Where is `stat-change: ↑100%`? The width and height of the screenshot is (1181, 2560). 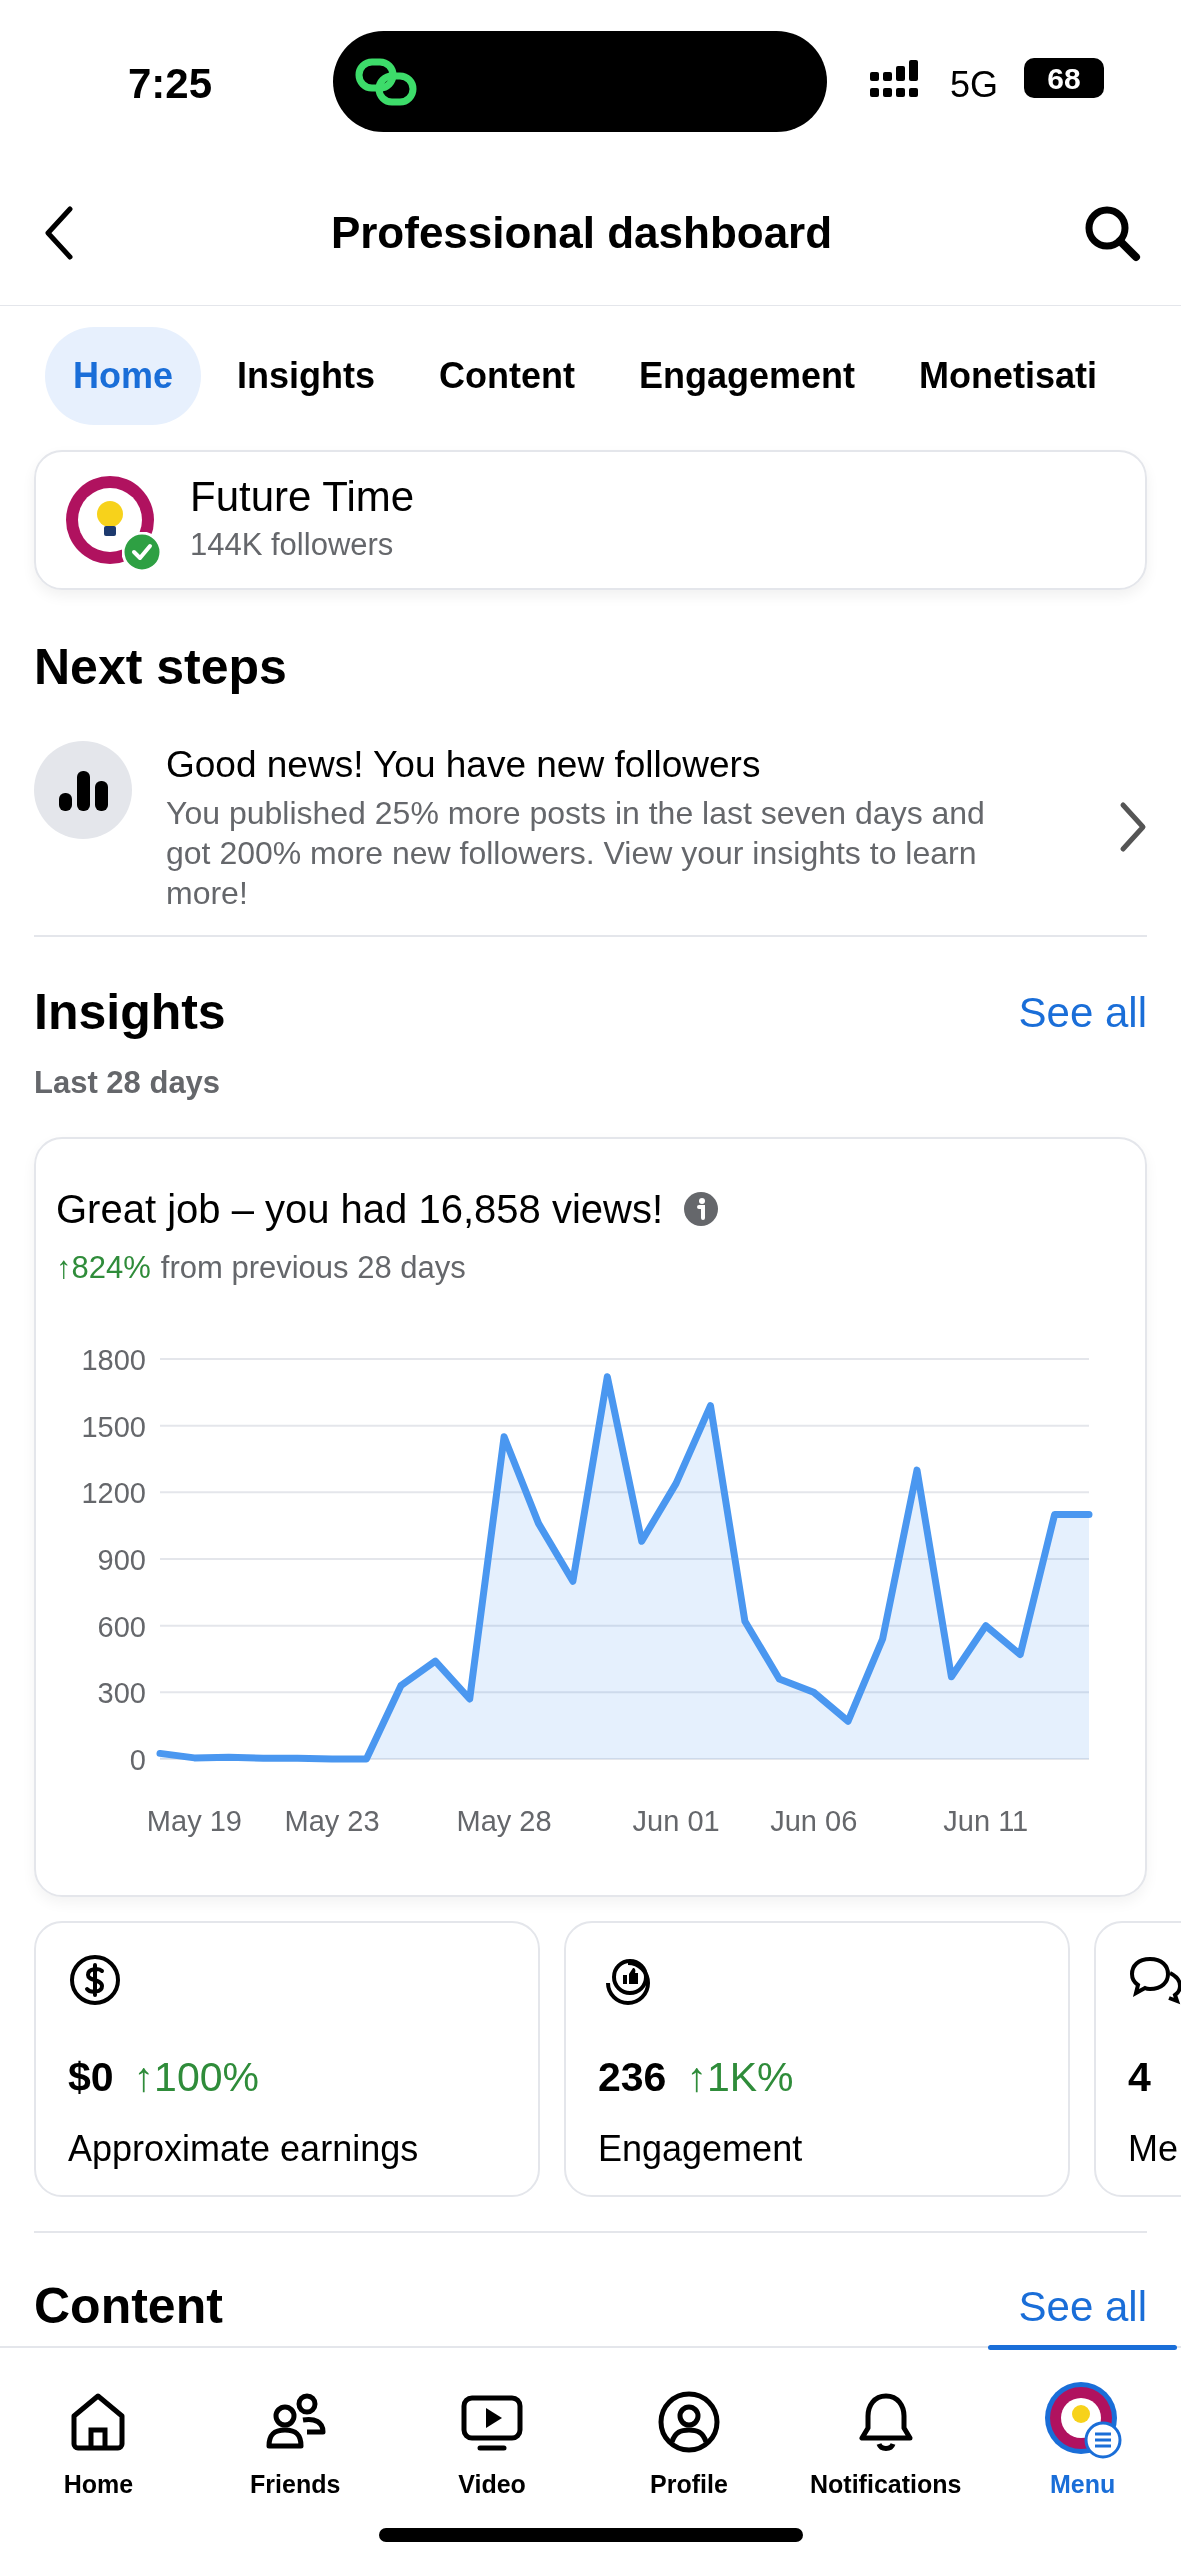 stat-change: ↑100% is located at coordinates (196, 2077).